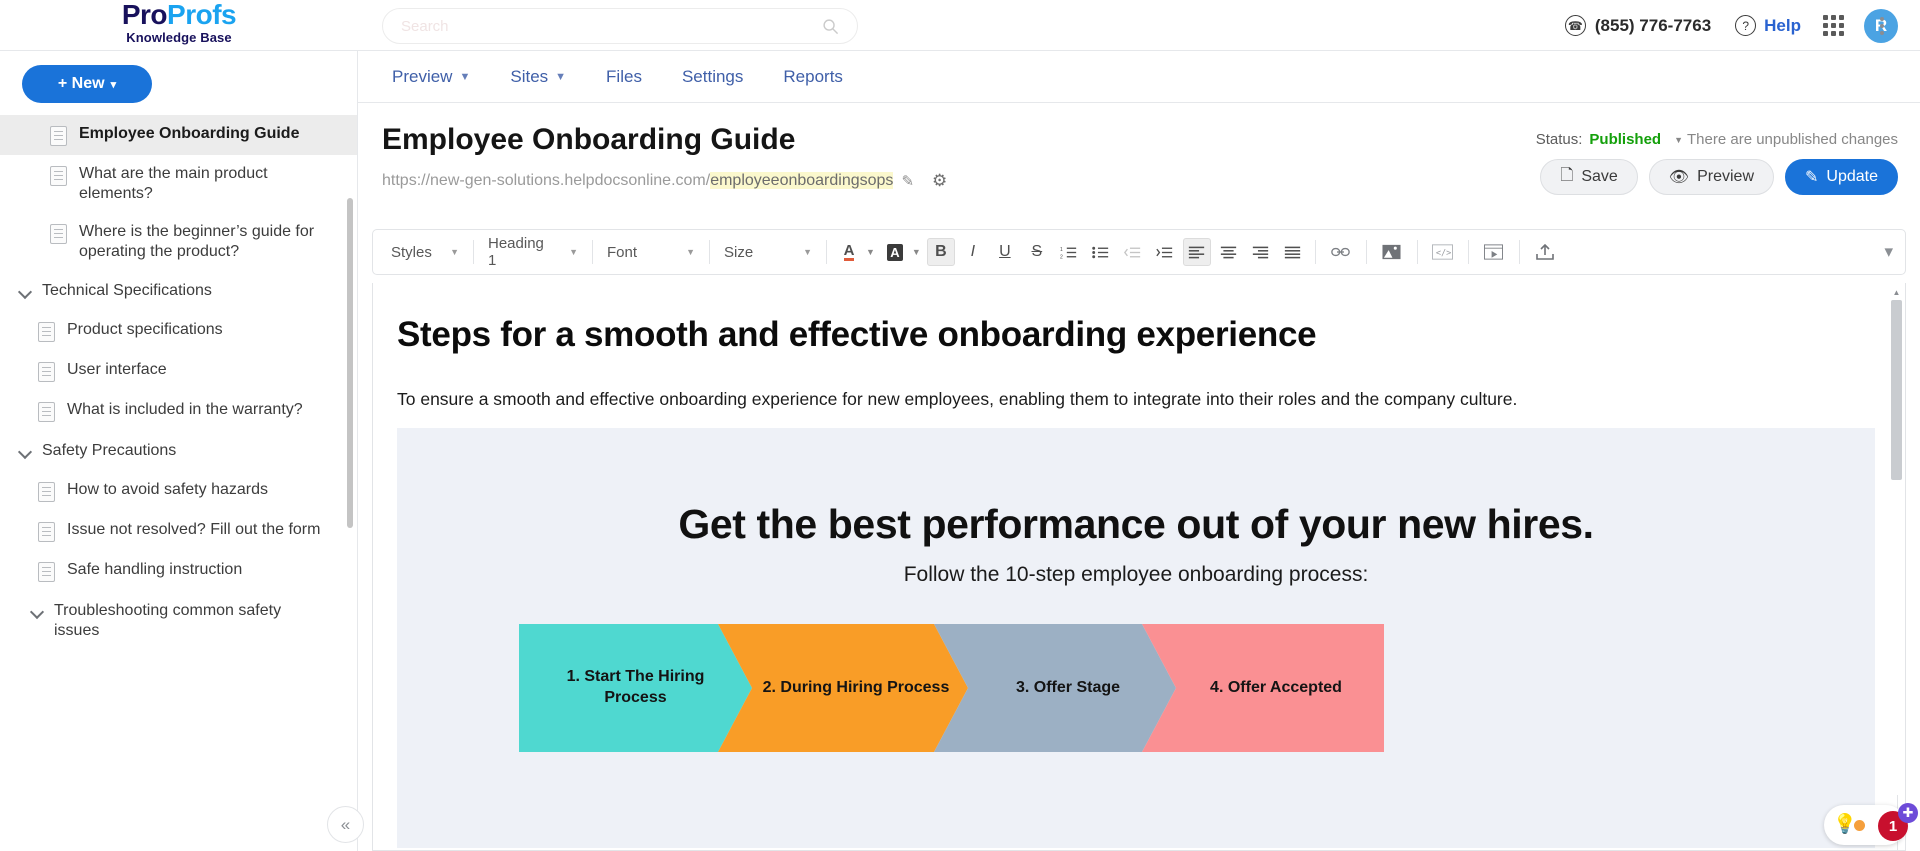 The width and height of the screenshot is (1920, 851). I want to click on numbered-list-icon: 12, so click(1069, 252).